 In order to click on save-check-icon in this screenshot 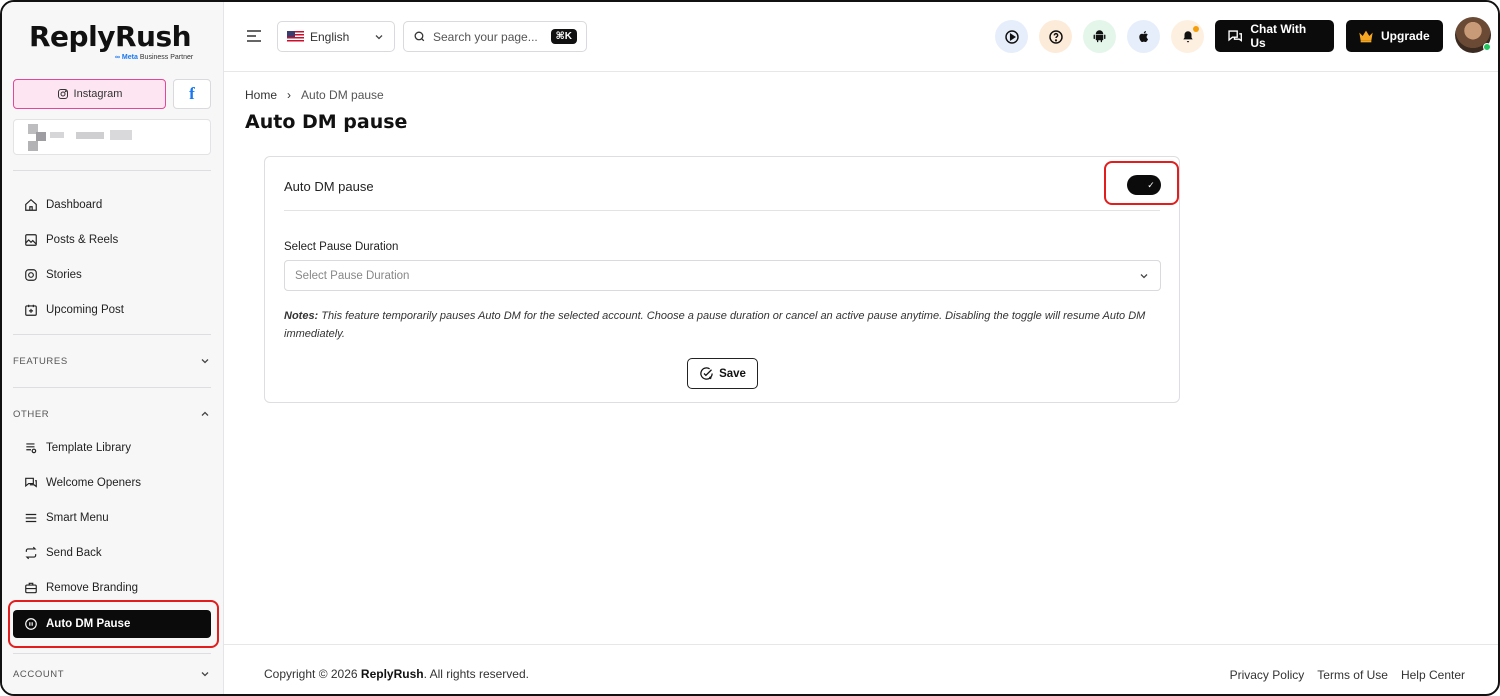, I will do `click(706, 373)`.